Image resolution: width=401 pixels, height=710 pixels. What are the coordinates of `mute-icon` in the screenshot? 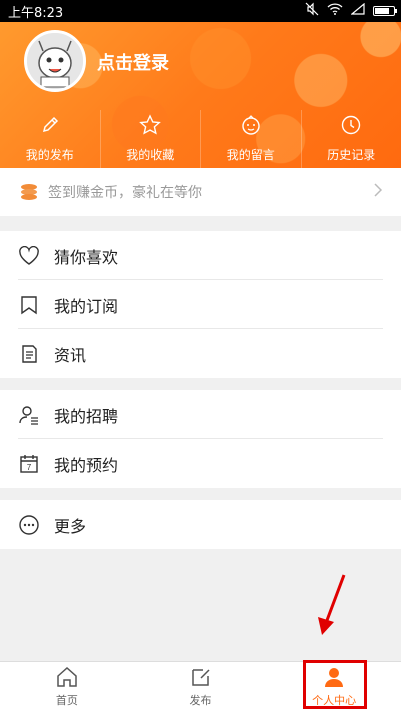 It's located at (312, 11).